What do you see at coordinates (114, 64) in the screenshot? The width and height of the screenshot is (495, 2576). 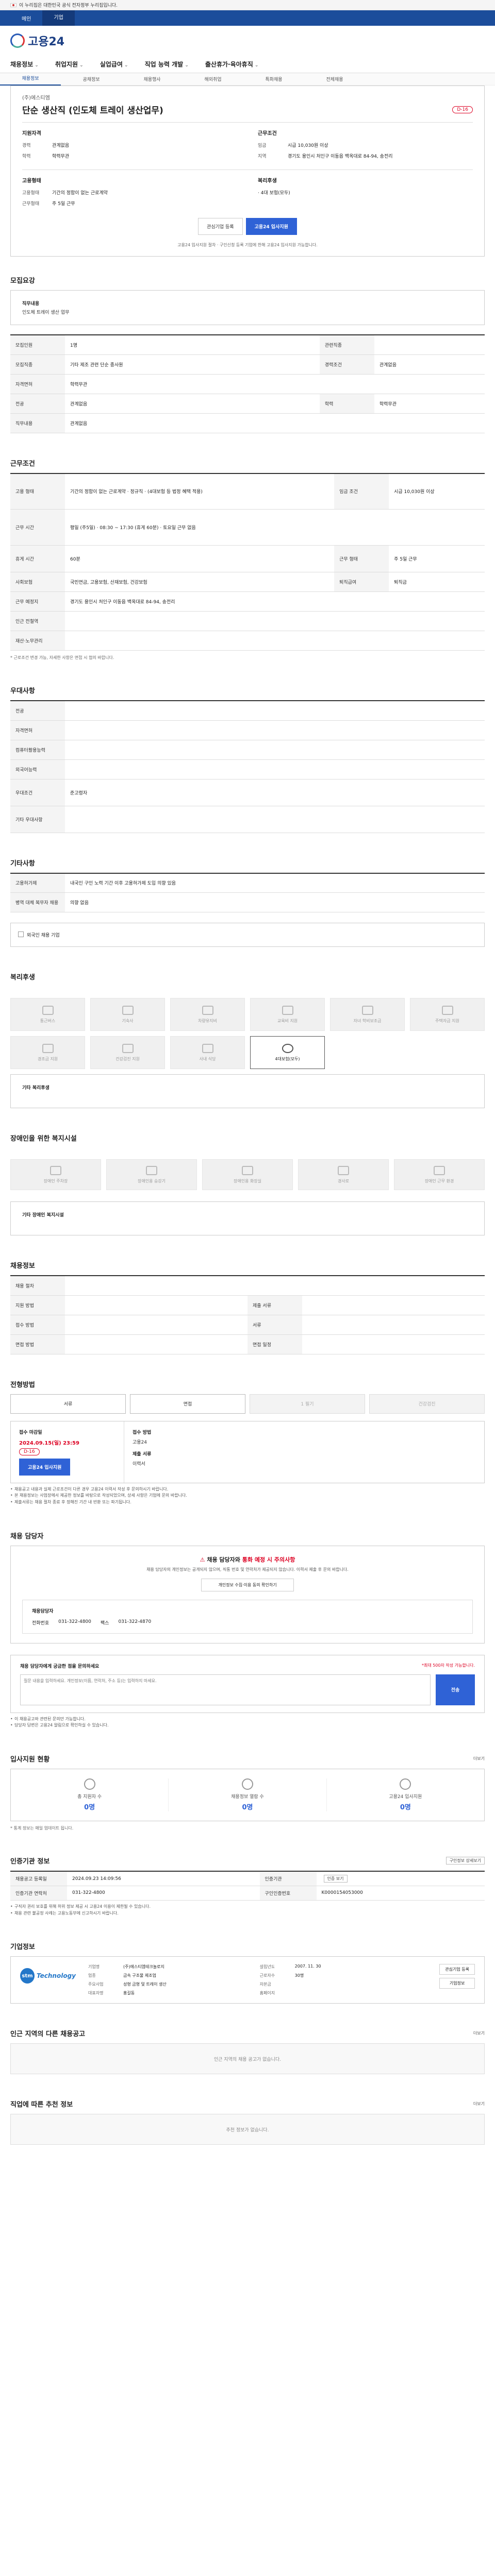 I see `nav-unemployment: 실업급여` at bounding box center [114, 64].